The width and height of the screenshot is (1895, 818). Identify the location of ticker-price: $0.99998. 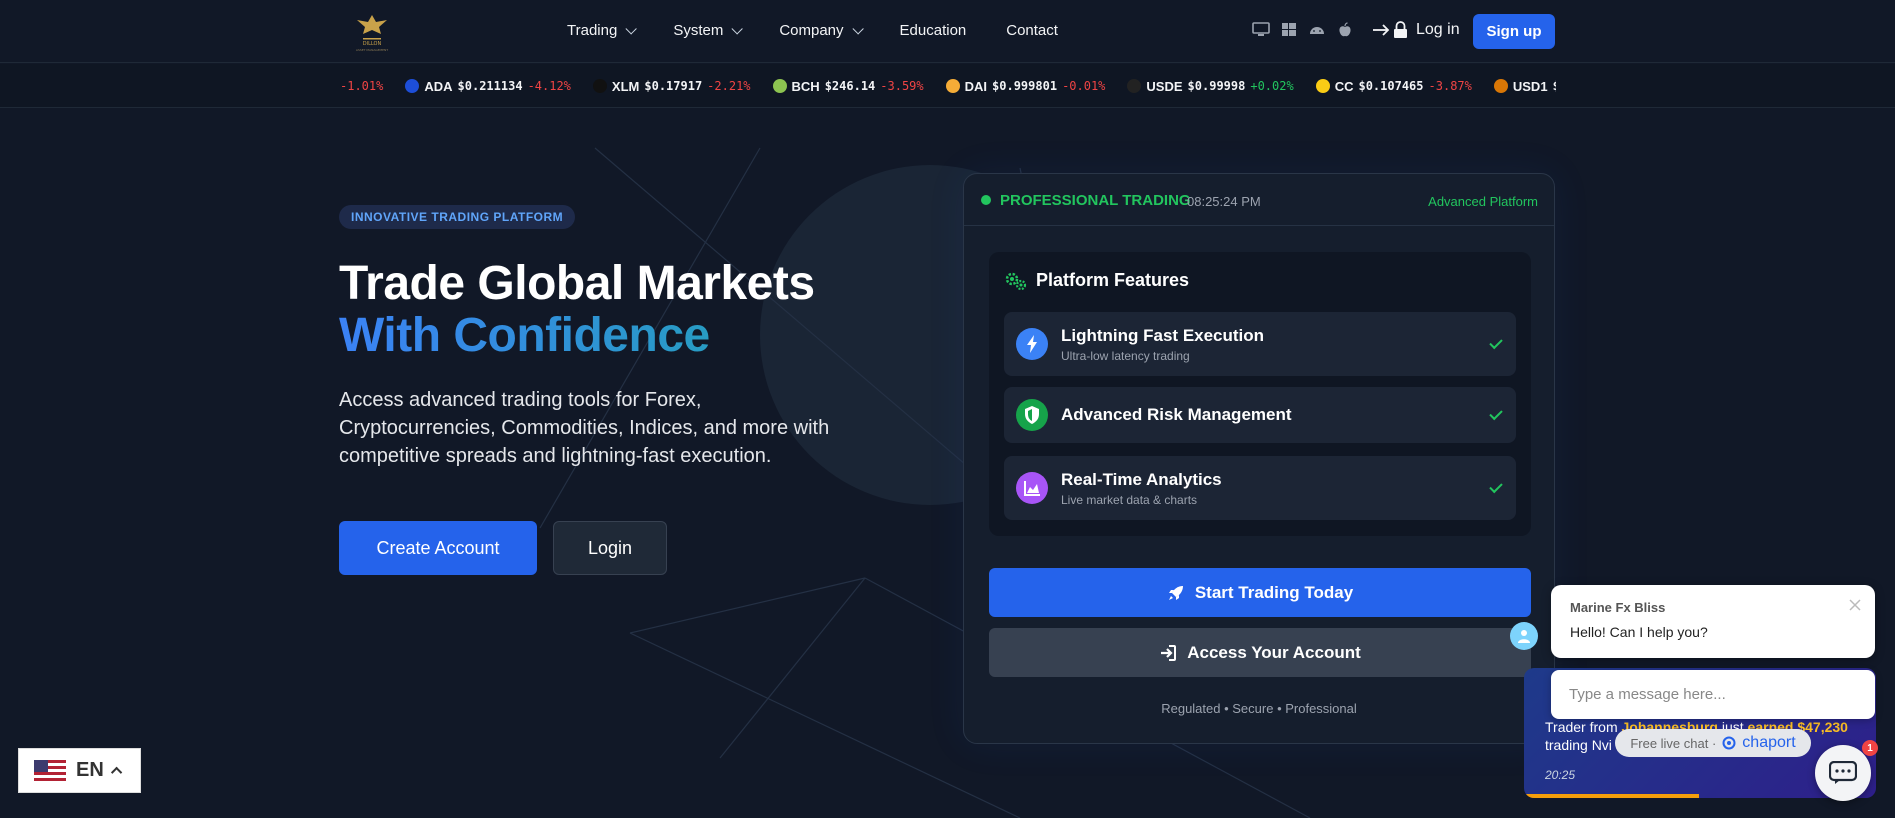
(1216, 86).